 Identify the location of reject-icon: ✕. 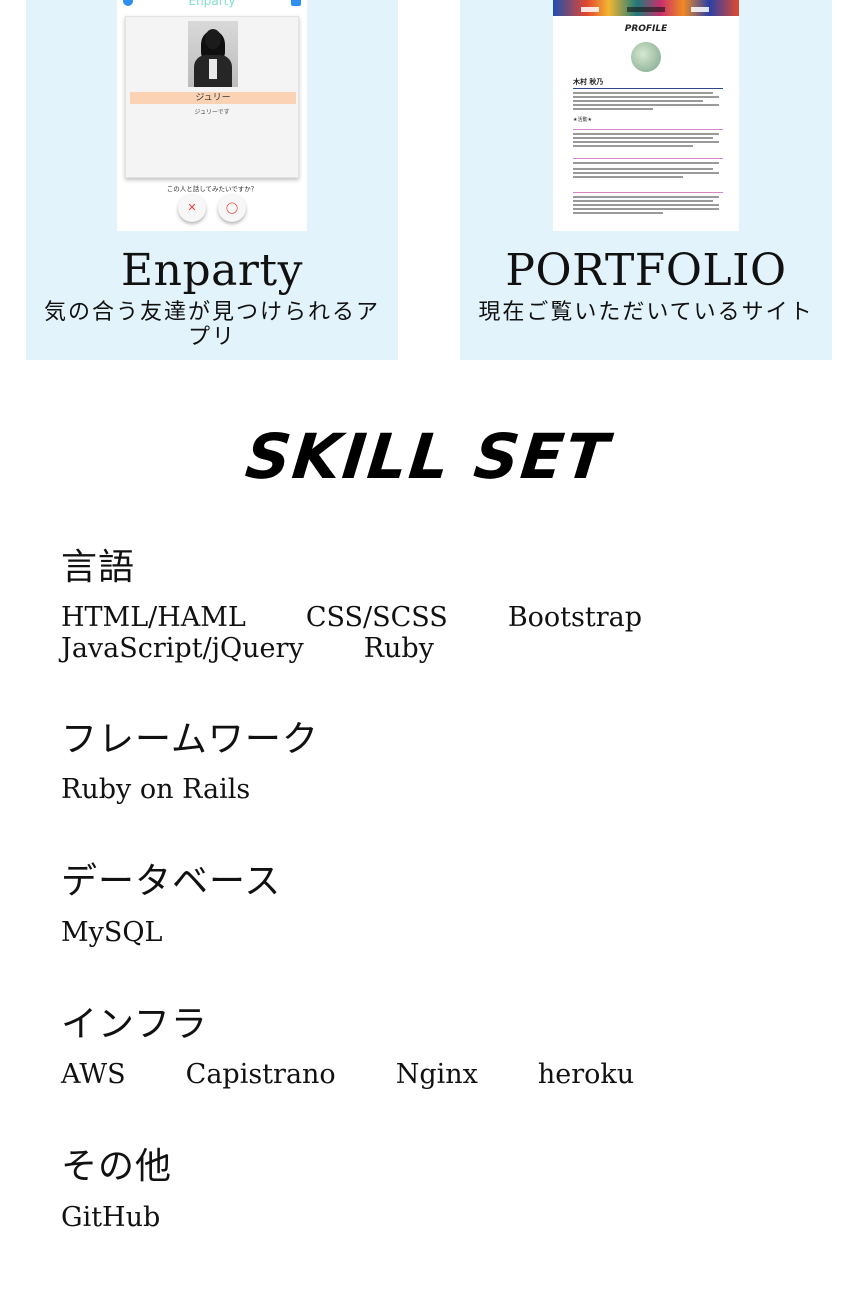
(192, 208).